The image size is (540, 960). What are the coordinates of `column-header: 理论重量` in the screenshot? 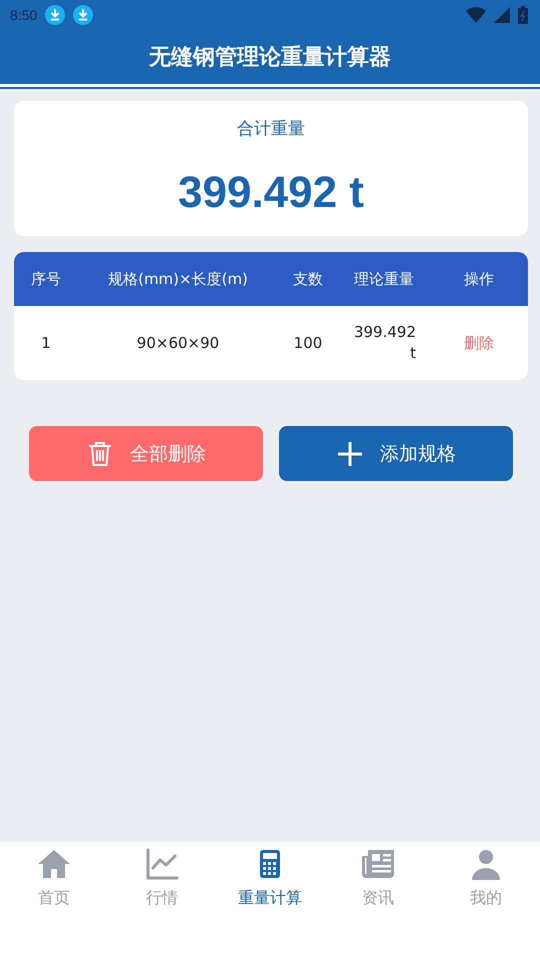 It's located at (384, 279).